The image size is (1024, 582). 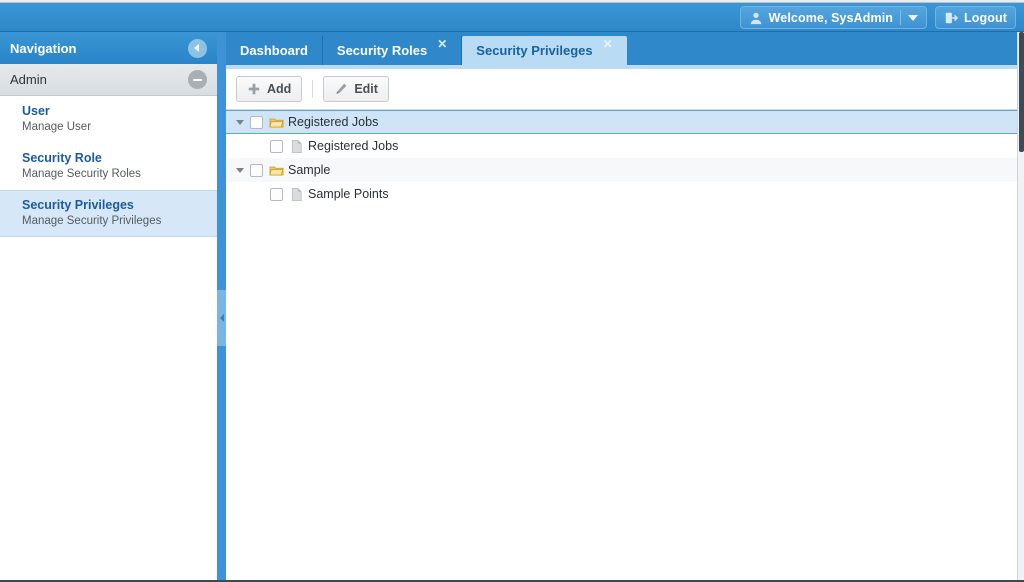 What do you see at coordinates (756, 18) in the screenshot?
I see `user-icon` at bounding box center [756, 18].